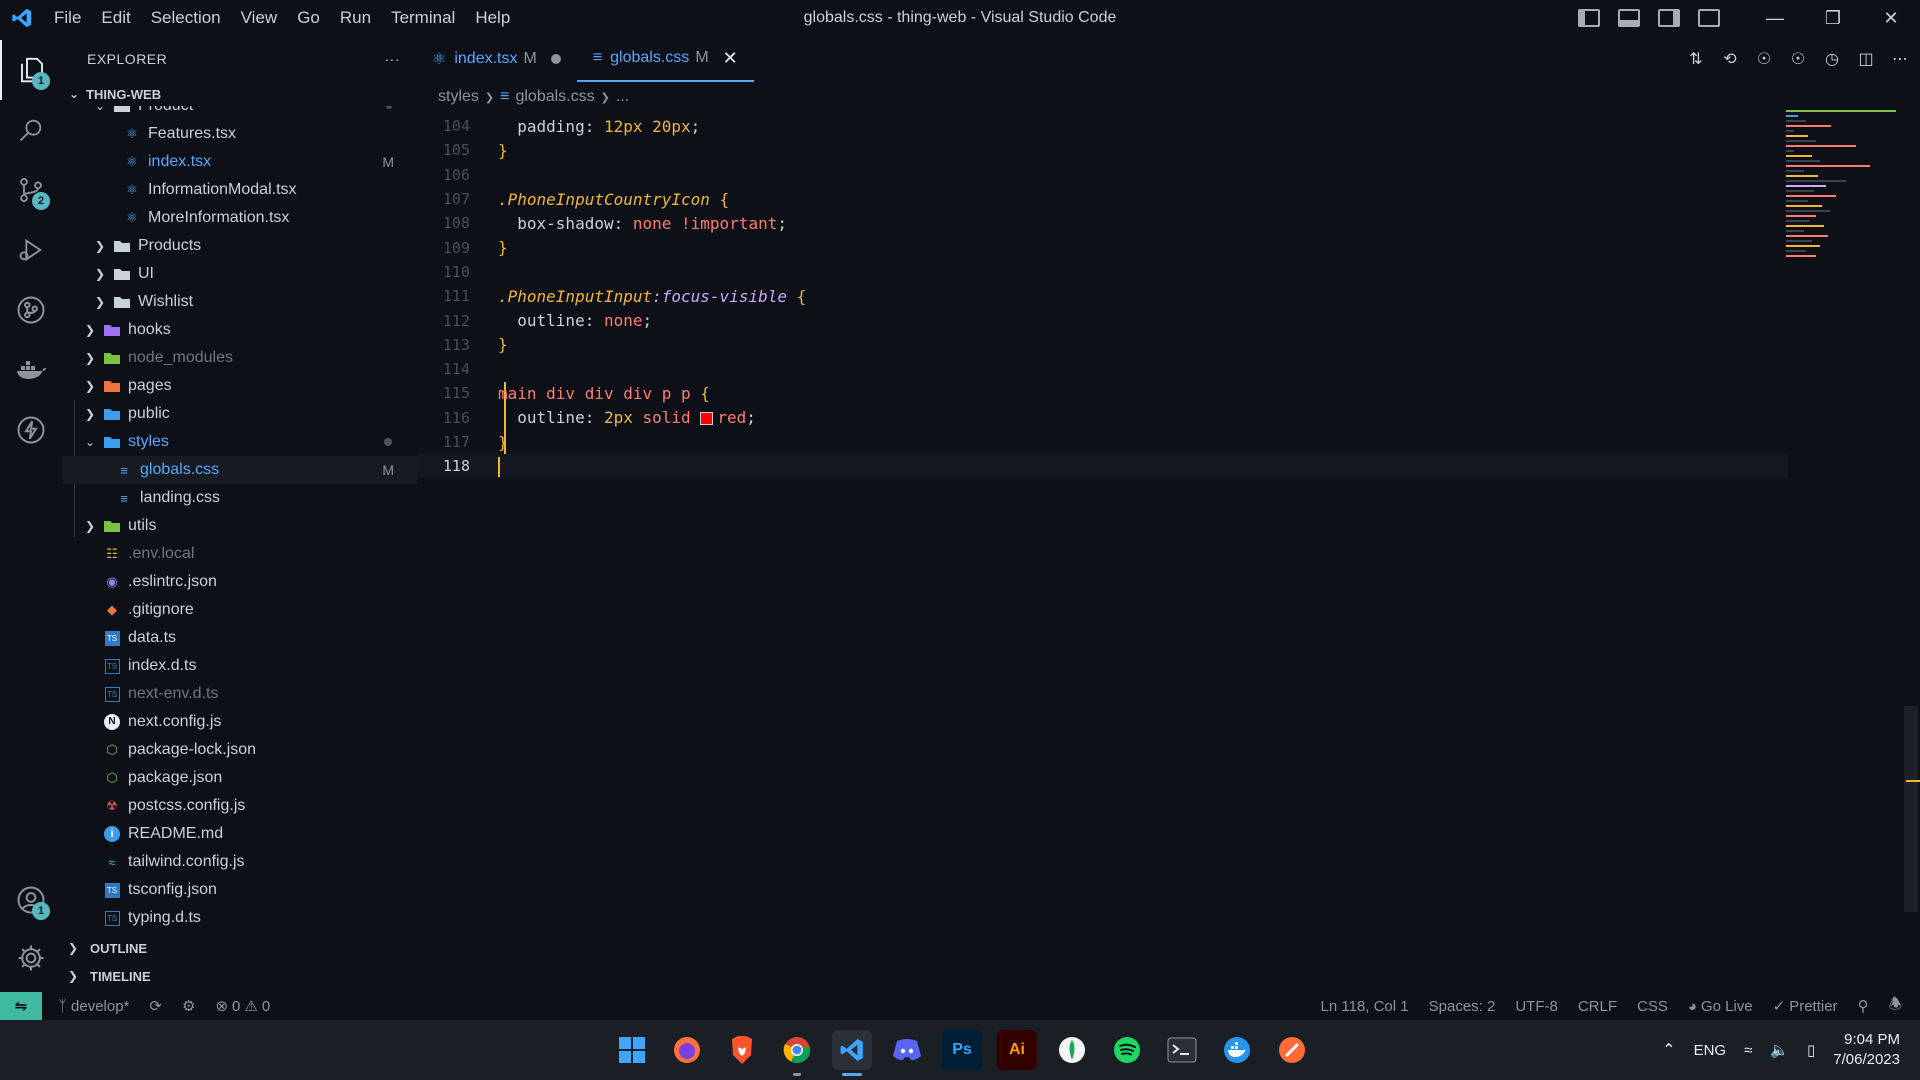  I want to click on menu-go: Go, so click(308, 18).